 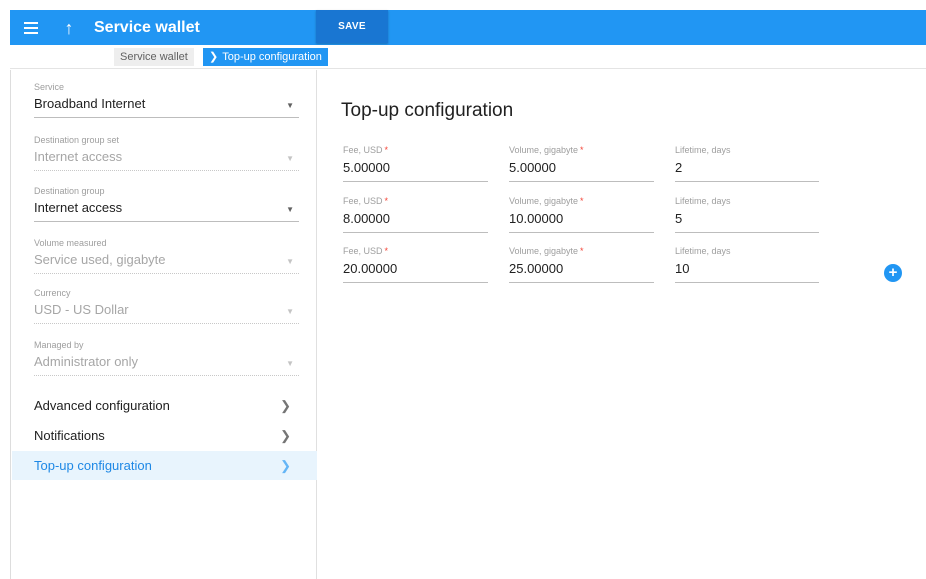 I want to click on volume-field: Volume, gigabyte * 10.00000, so click(x=581, y=214).